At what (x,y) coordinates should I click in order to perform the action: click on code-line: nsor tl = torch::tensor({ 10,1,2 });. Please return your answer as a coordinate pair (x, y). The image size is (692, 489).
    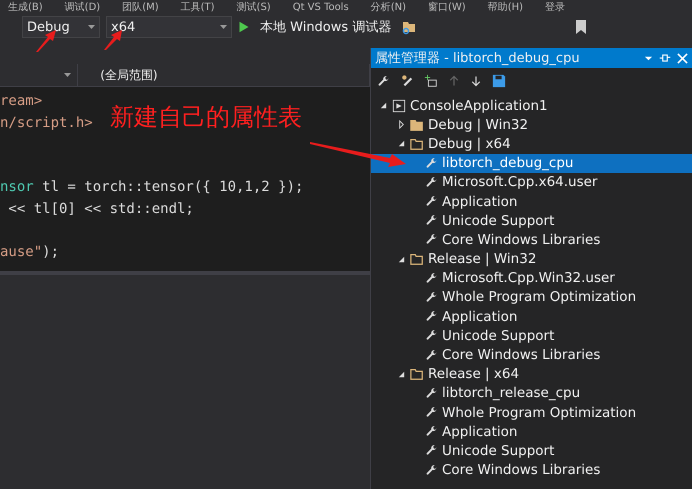
    Looking at the image, I should click on (152, 187).